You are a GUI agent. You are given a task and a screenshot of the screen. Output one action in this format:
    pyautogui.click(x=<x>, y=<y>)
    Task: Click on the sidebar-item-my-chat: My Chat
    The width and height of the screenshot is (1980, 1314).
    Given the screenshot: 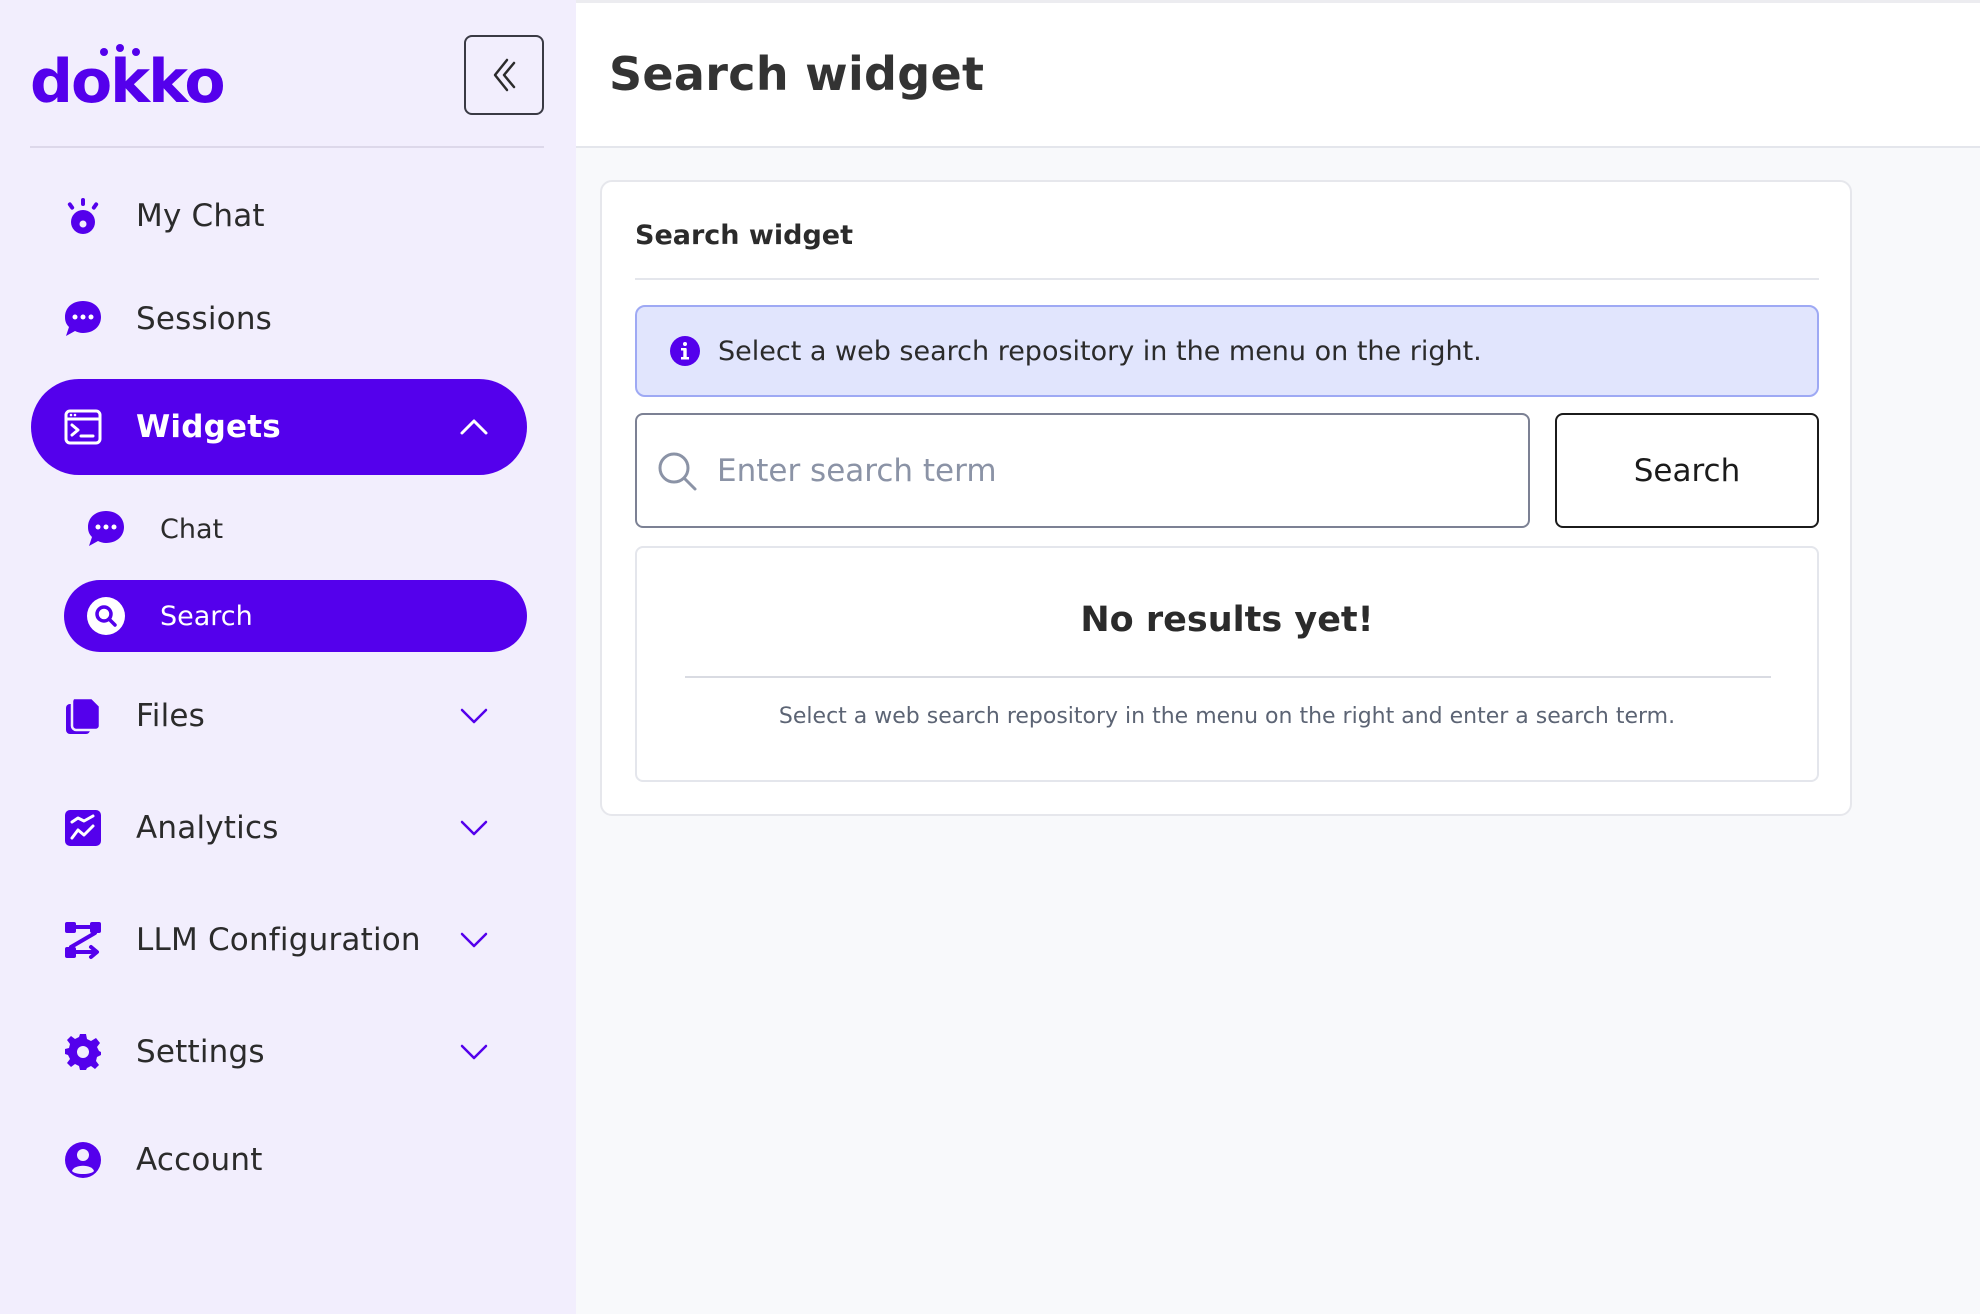 What is the action you would take?
    pyautogui.click(x=279, y=216)
    